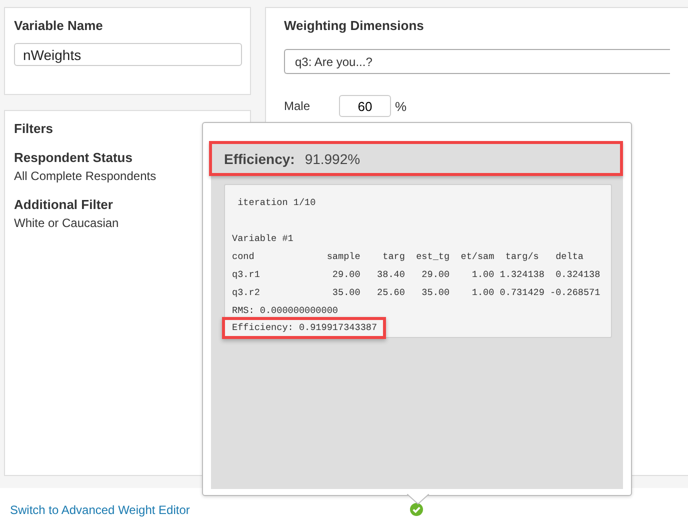 The height and width of the screenshot is (526, 688). I want to click on output-line: Variable #1, so click(263, 238).